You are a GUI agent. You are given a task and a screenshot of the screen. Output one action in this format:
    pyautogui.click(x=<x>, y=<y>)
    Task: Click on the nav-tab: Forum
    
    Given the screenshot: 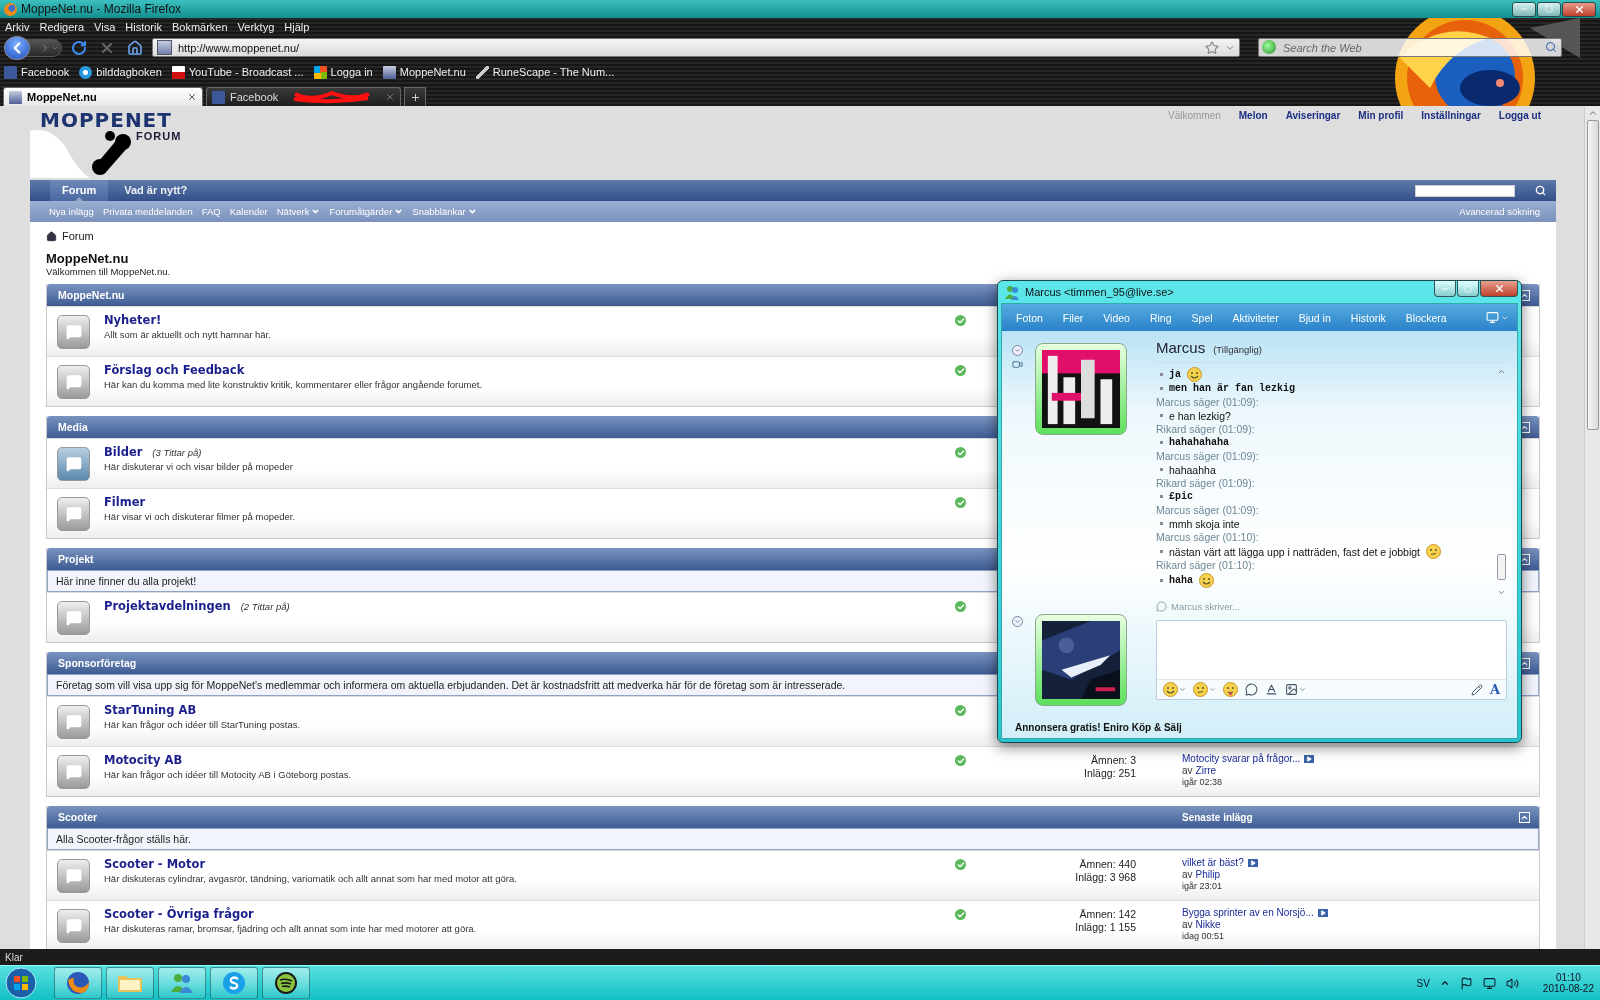 What is the action you would take?
    pyautogui.click(x=79, y=190)
    